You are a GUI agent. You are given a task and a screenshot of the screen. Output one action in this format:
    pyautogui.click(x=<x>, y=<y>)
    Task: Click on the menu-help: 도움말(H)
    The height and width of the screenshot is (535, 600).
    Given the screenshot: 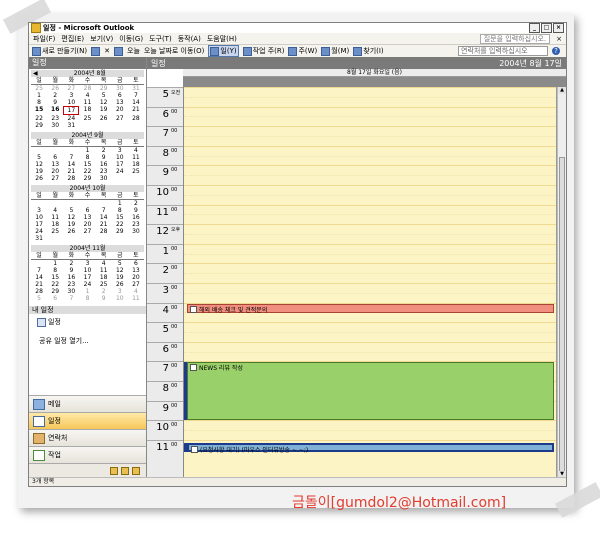 What is the action you would take?
    pyautogui.click(x=222, y=39)
    